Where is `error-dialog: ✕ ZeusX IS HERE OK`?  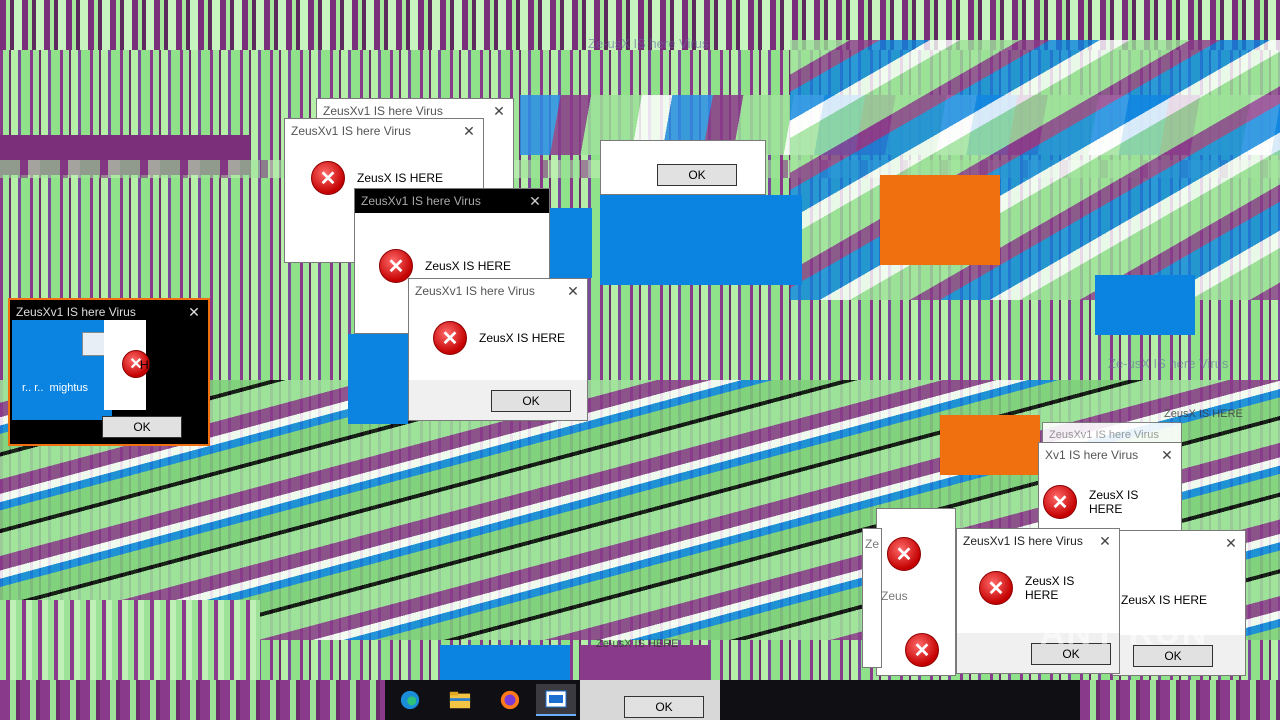
error-dialog: ✕ ZeusX IS HERE OK is located at coordinates (1179, 603).